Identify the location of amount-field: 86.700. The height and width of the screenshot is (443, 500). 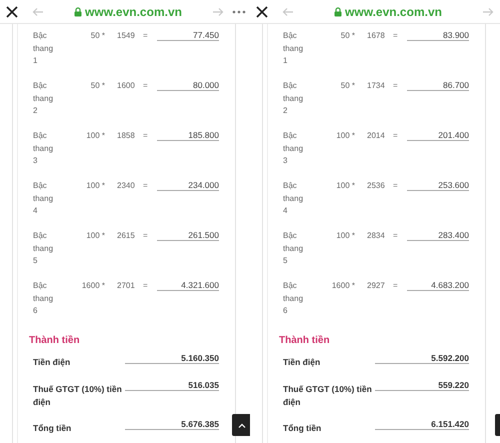
(438, 85).